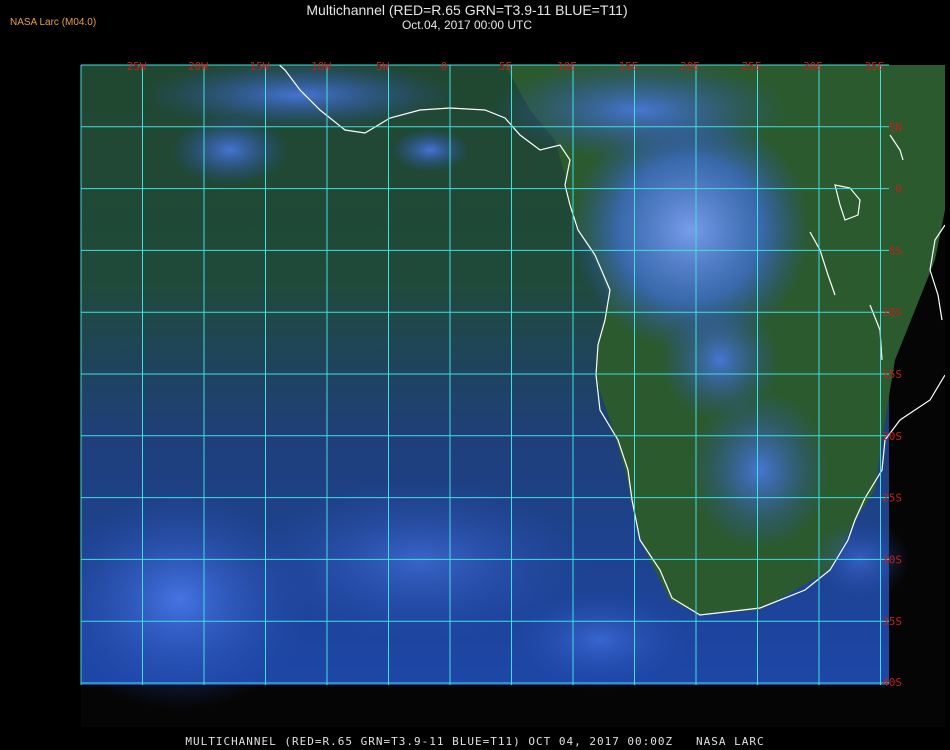 The width and height of the screenshot is (950, 750). What do you see at coordinates (567, 66) in the screenshot?
I see `lon-label-10e: 10E` at bounding box center [567, 66].